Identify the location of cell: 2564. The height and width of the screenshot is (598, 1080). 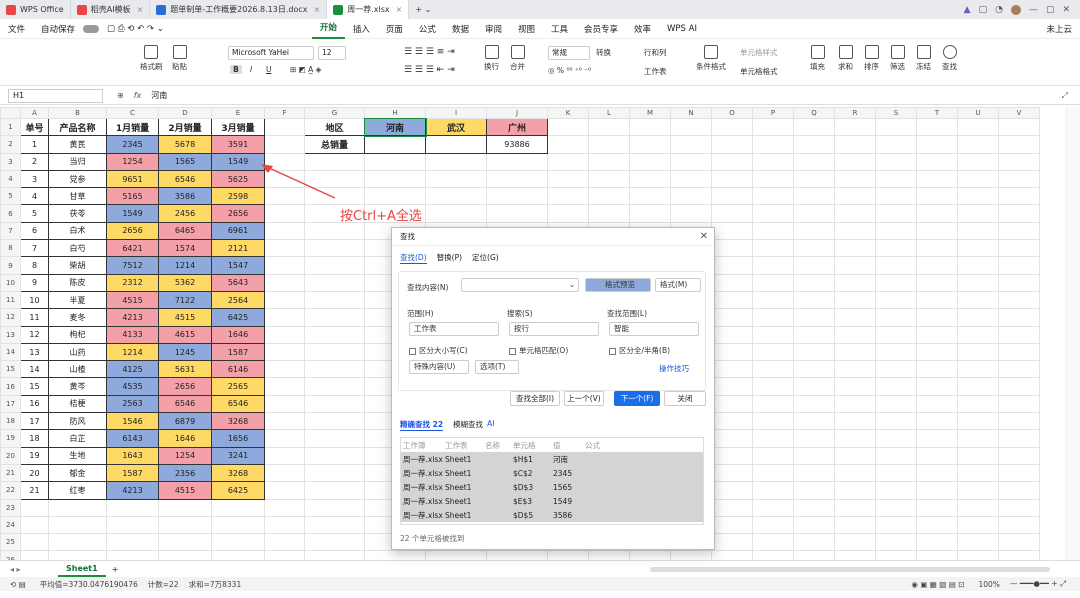
(238, 300).